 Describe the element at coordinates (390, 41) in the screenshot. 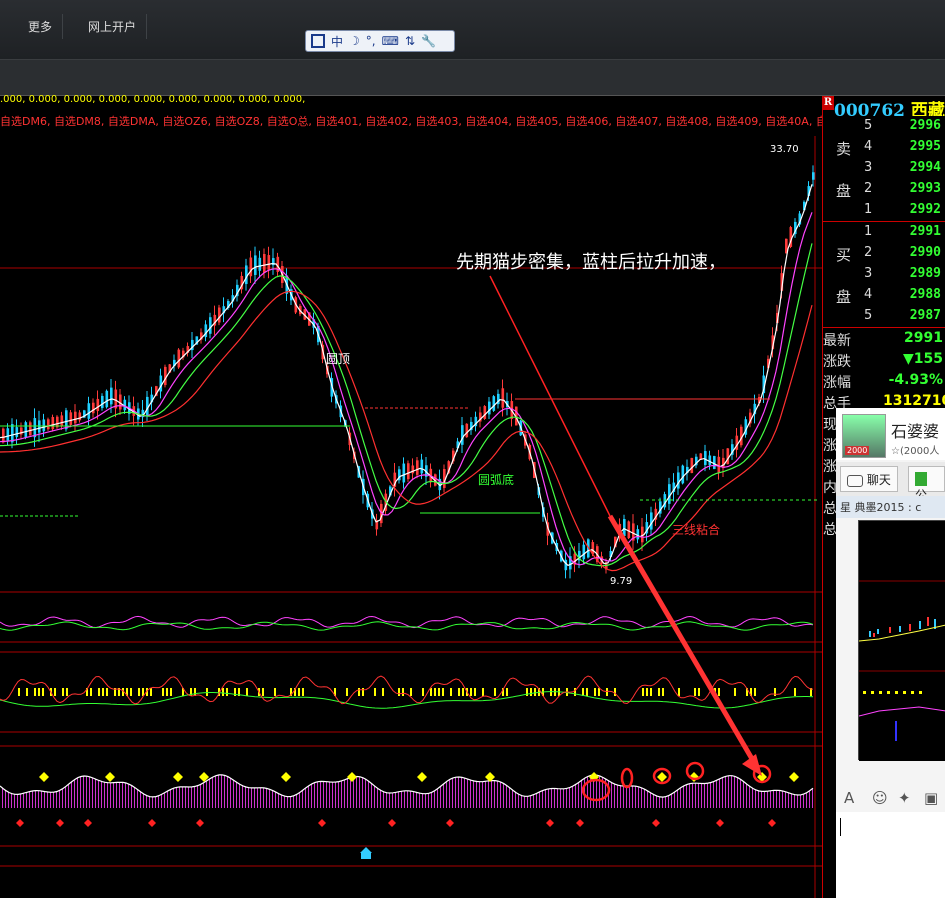

I see `ime-keyboard-icon: ⌨` at that location.